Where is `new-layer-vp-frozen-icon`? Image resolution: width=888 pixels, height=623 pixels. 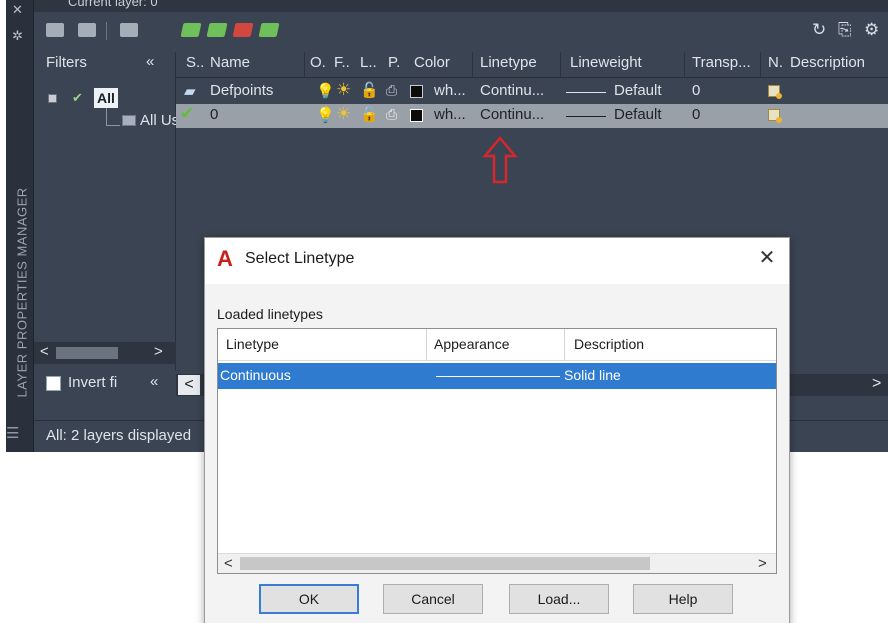
new-layer-vp-frozen-icon is located at coordinates (217, 30).